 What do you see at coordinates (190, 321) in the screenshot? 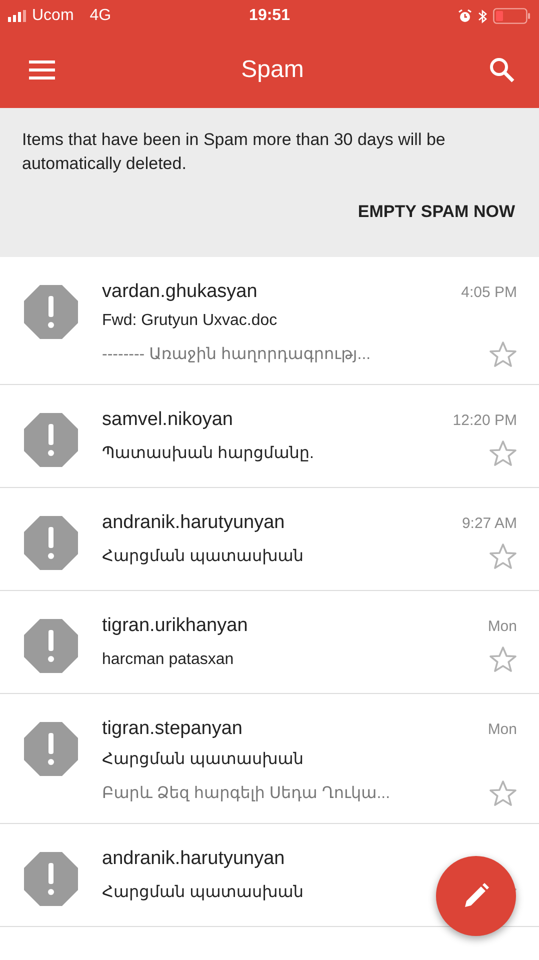
I see `message-subject: Fwd: Grutyun Uxvac.doc` at bounding box center [190, 321].